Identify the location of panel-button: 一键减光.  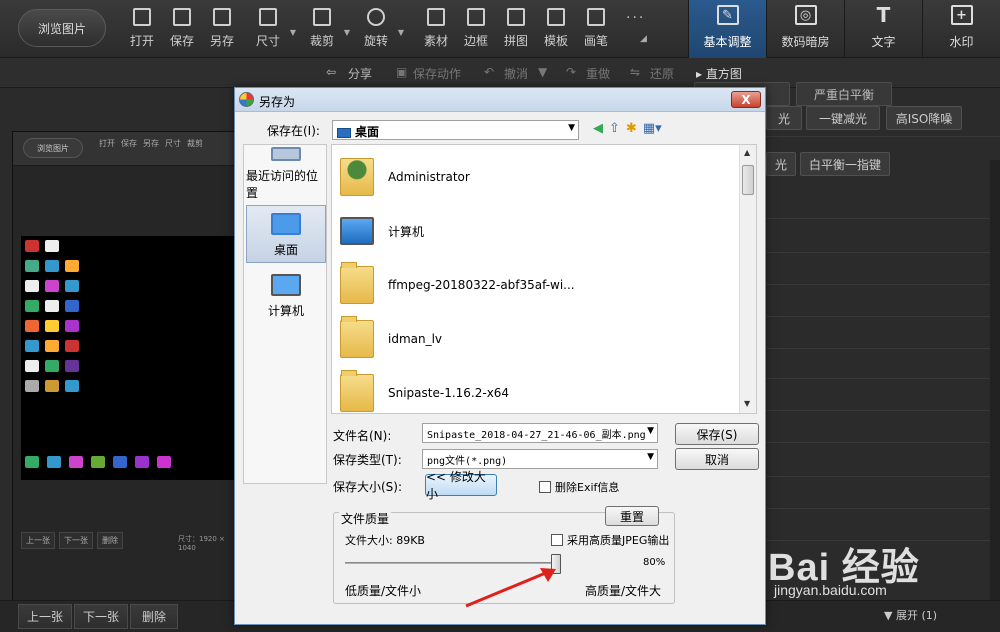
(843, 118).